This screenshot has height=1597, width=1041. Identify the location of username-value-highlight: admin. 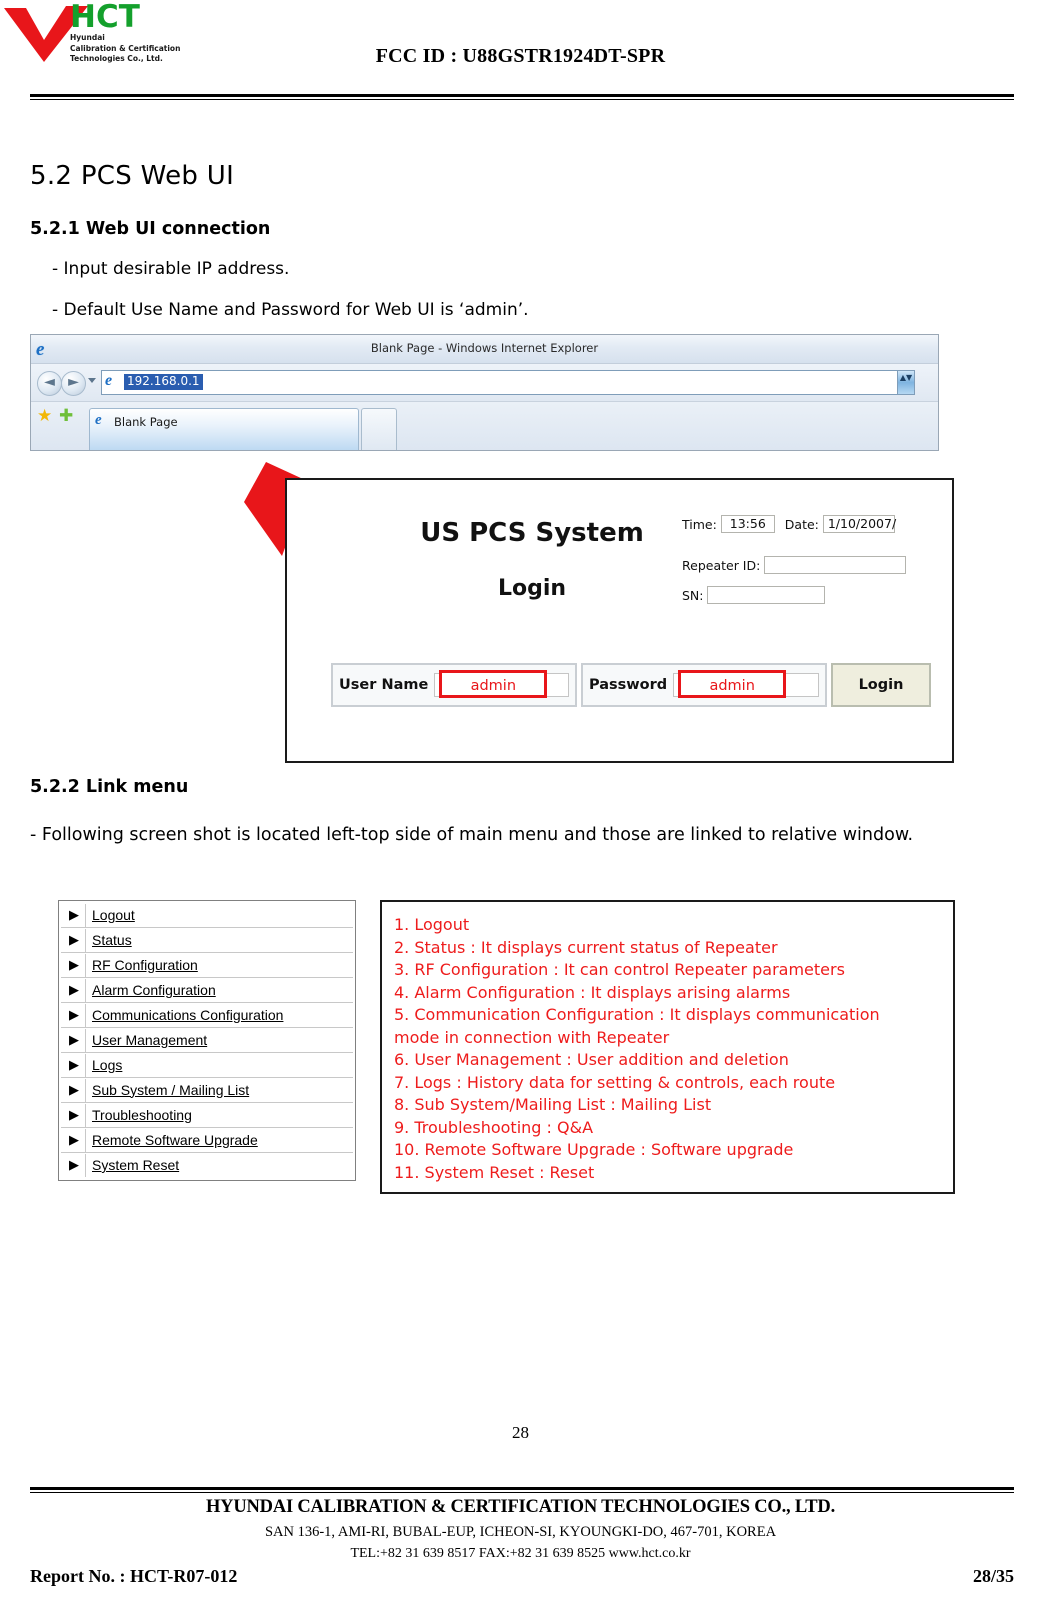
(493, 684).